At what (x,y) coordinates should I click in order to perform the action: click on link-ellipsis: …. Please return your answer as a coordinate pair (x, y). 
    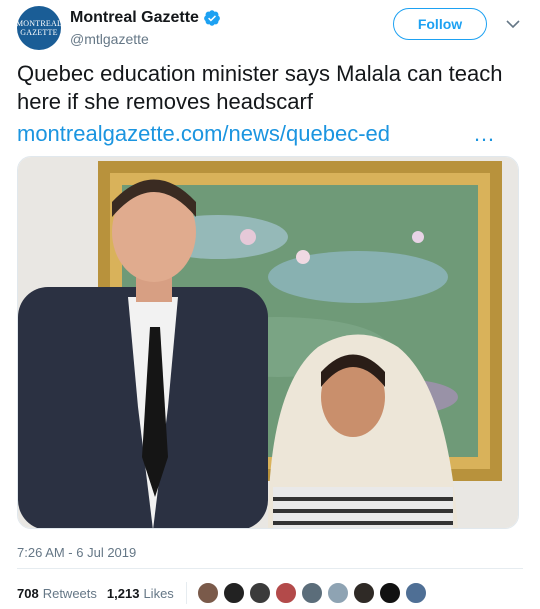
    Looking at the image, I should click on (484, 134).